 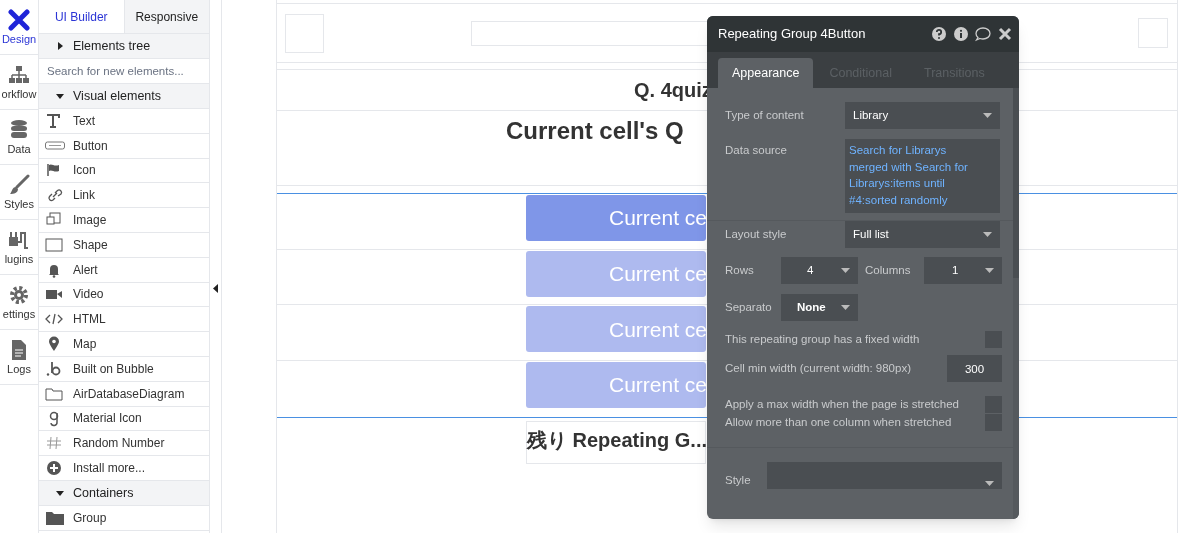 What do you see at coordinates (124, 394) in the screenshot?
I see `element-item: AirDatabaseDiagram` at bounding box center [124, 394].